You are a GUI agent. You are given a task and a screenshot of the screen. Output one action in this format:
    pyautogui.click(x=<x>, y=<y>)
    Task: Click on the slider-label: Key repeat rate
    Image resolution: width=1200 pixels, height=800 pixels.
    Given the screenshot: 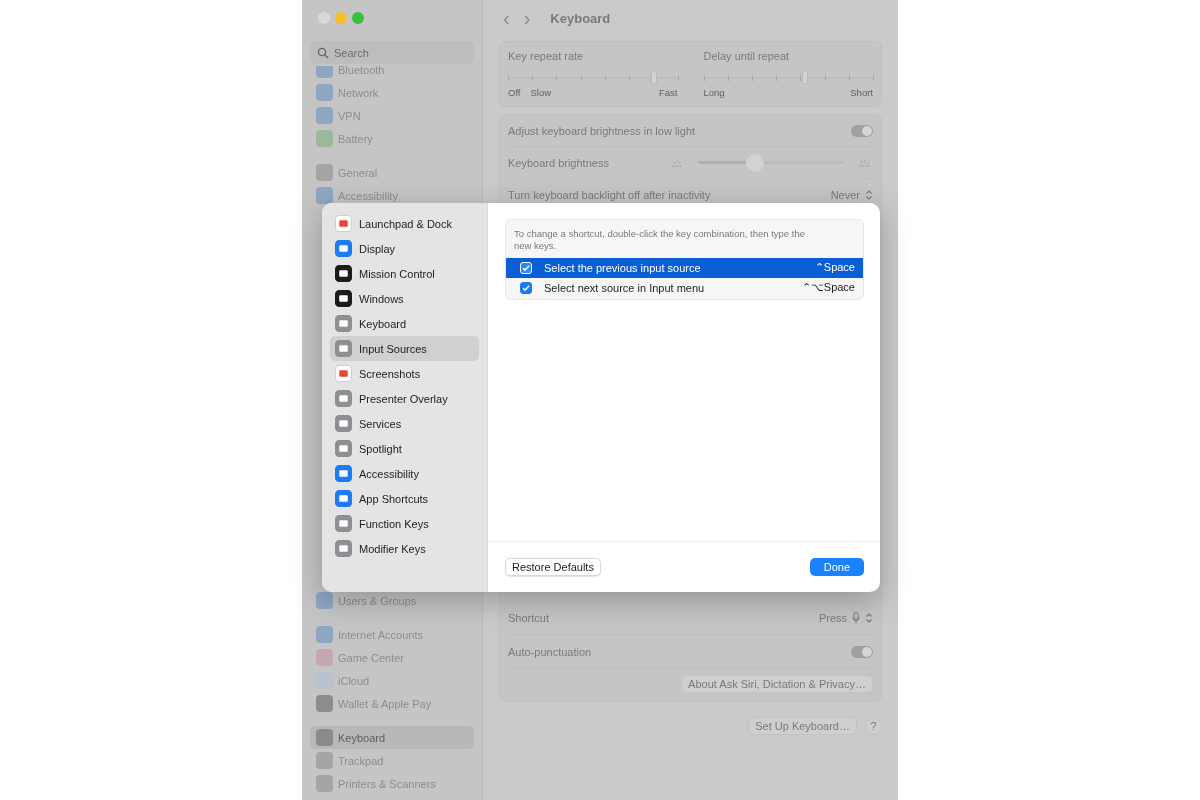 What is the action you would take?
    pyautogui.click(x=546, y=56)
    